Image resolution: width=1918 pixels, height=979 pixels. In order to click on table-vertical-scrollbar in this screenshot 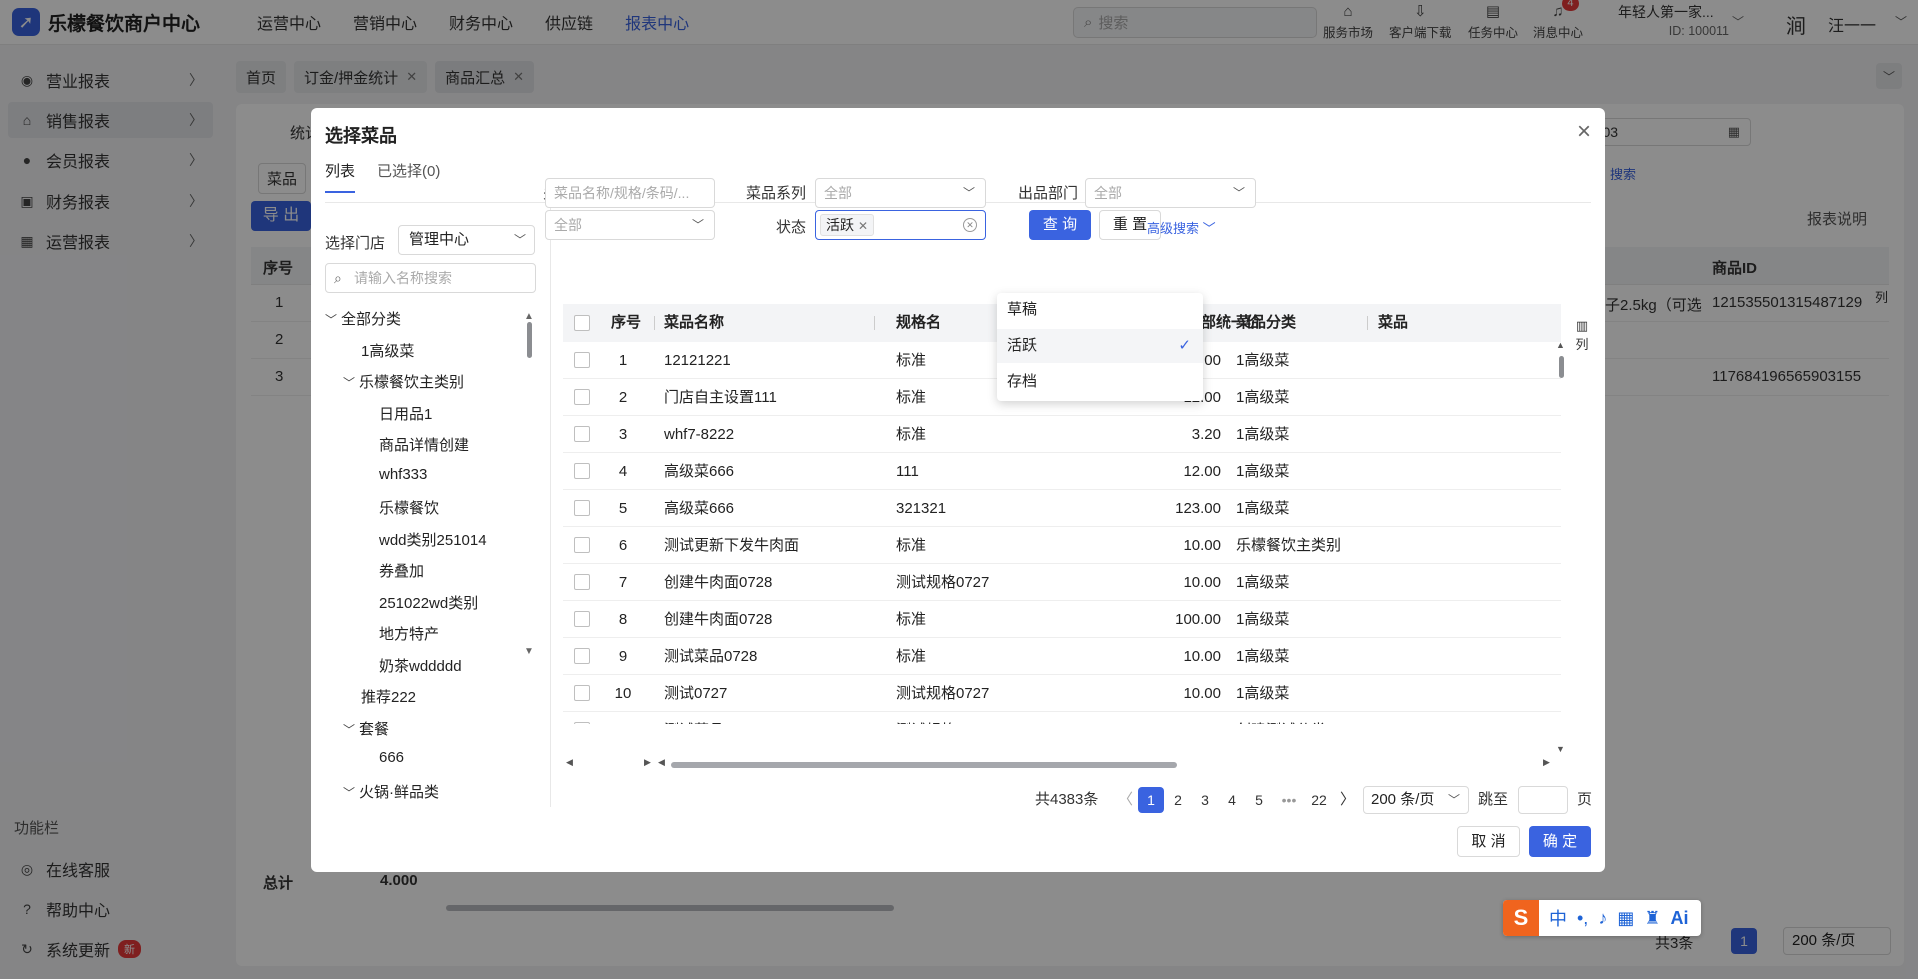, I will do `click(1561, 367)`.